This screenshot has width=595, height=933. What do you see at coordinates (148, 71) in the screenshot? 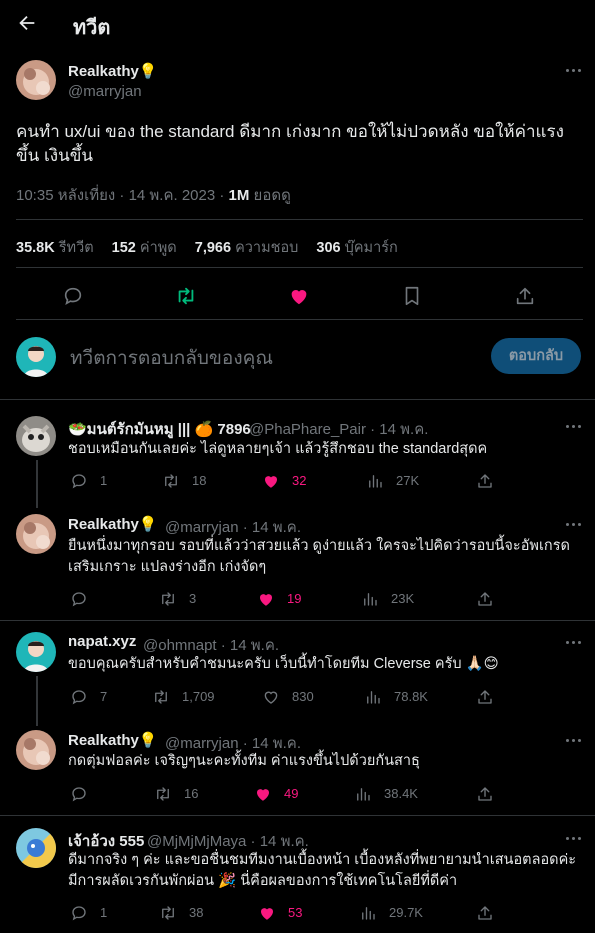
I see `lightbulb-icon: 💡` at bounding box center [148, 71].